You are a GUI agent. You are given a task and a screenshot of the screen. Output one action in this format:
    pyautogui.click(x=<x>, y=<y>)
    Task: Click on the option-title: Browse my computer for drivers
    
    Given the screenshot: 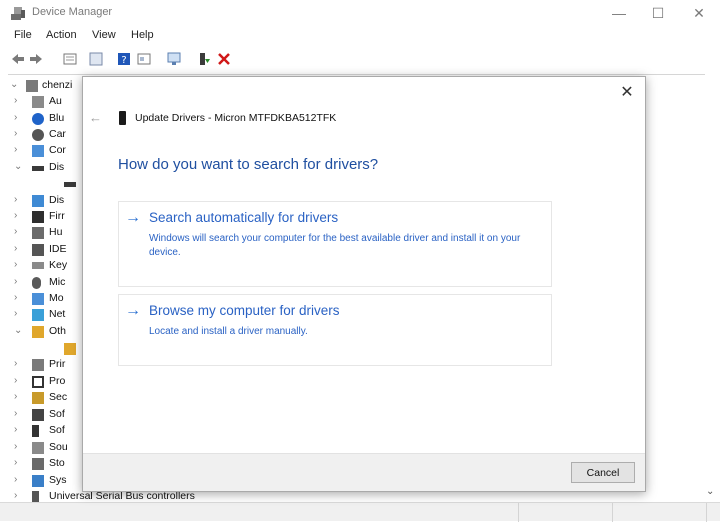 What is the action you would take?
    pyautogui.click(x=244, y=310)
    